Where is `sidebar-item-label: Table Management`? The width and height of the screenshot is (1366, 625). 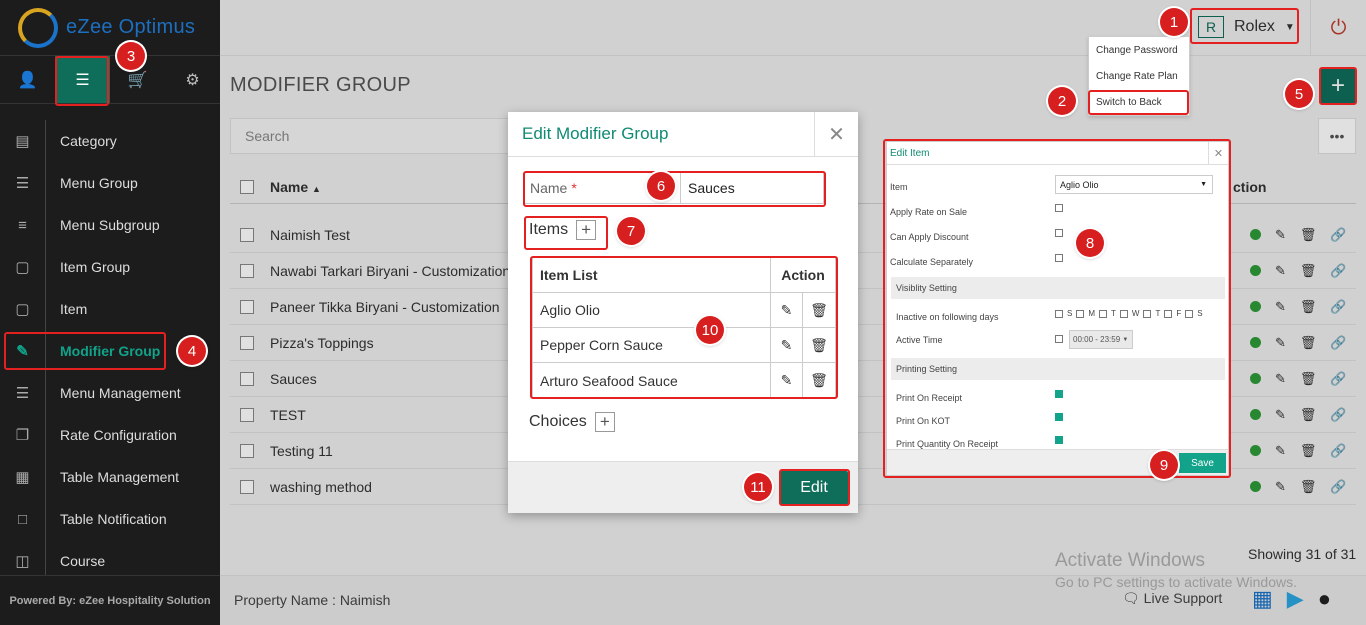 sidebar-item-label: Table Management is located at coordinates (120, 477).